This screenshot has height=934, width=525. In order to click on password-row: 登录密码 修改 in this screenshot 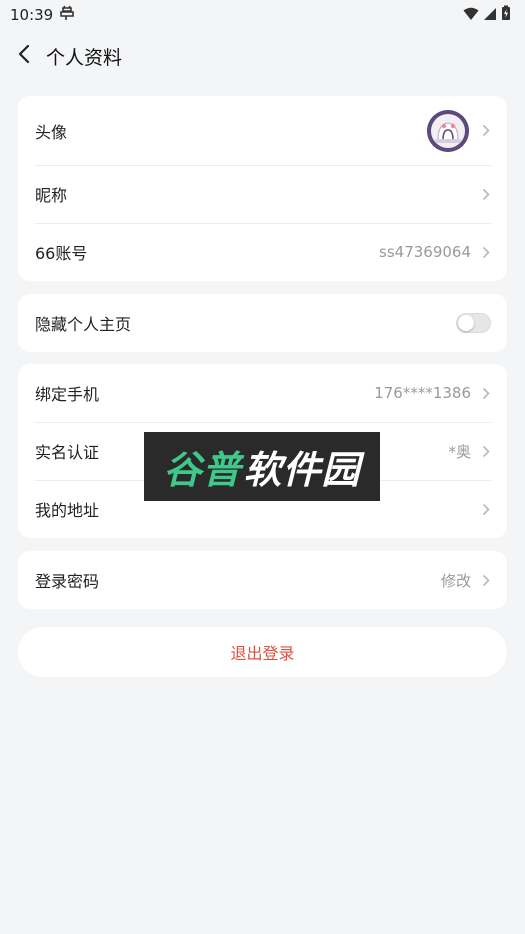, I will do `click(262, 580)`.